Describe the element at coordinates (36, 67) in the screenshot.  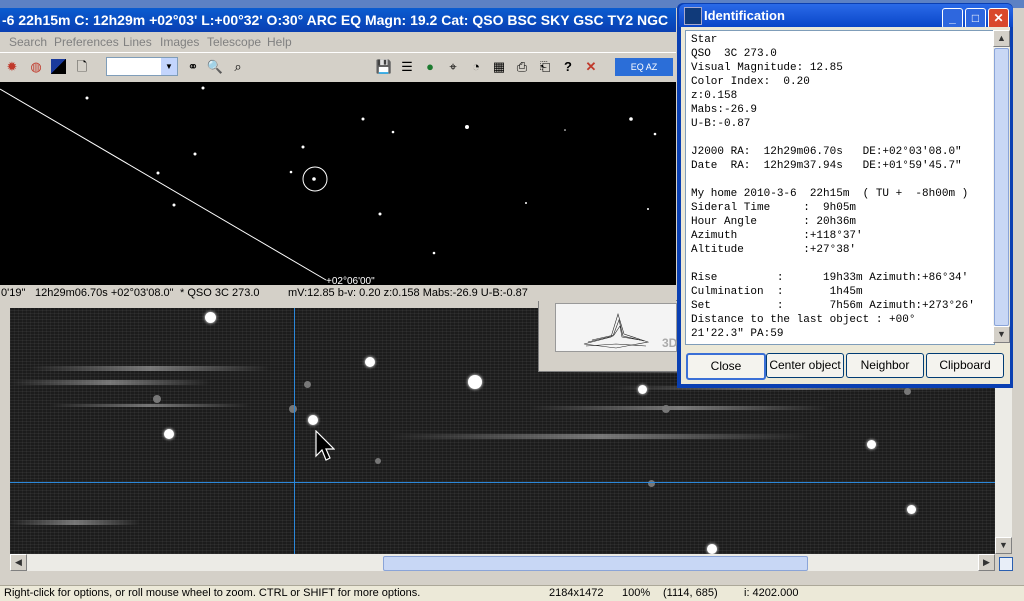
I see `planet-icon: ◍` at that location.